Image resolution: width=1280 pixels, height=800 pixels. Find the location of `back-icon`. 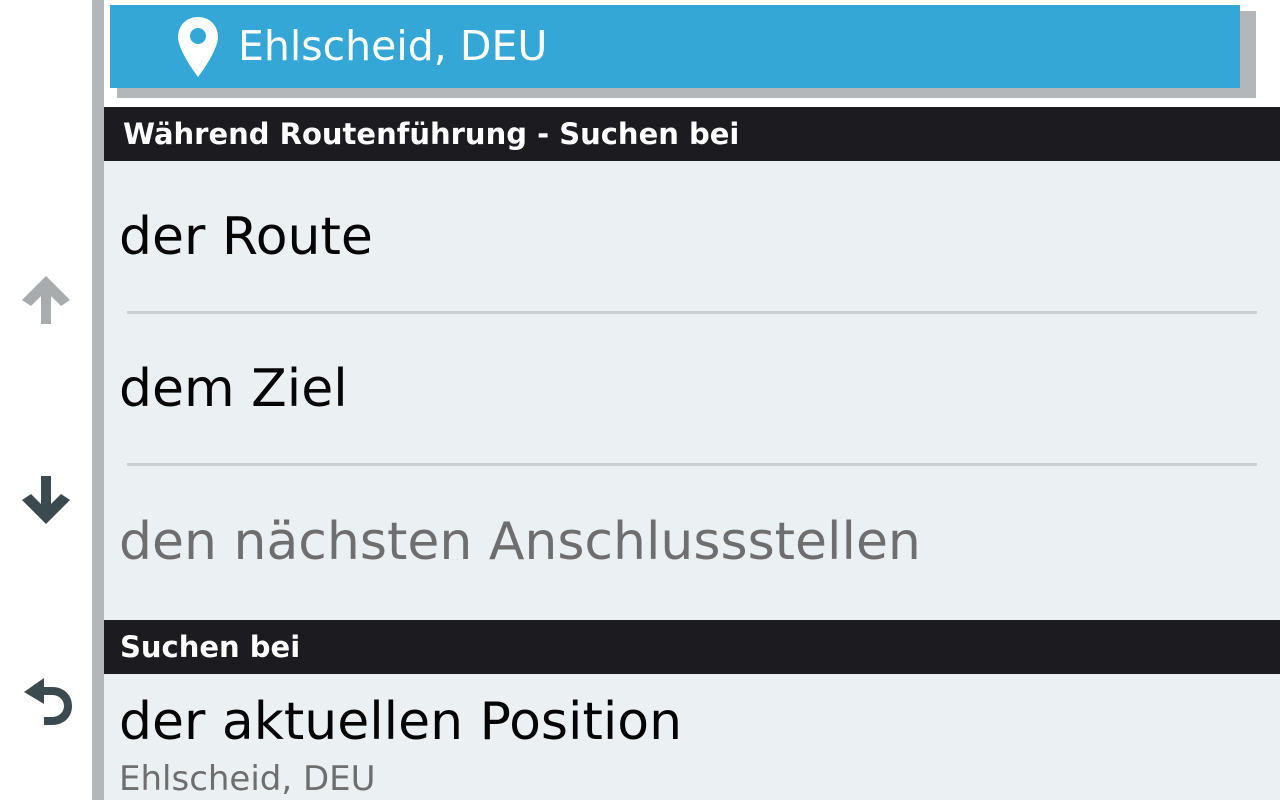

back-icon is located at coordinates (48, 701).